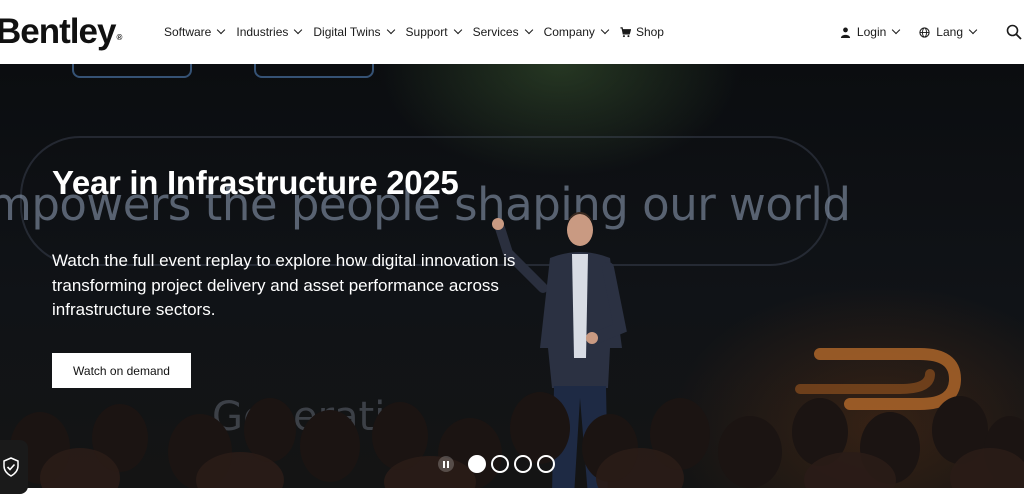  I want to click on nav-services-label: Services, so click(495, 32).